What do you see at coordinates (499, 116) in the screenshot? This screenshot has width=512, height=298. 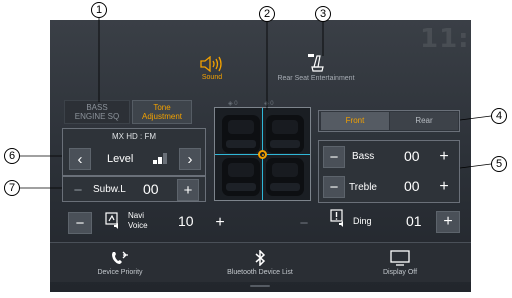 I see `callout-4: 4` at bounding box center [499, 116].